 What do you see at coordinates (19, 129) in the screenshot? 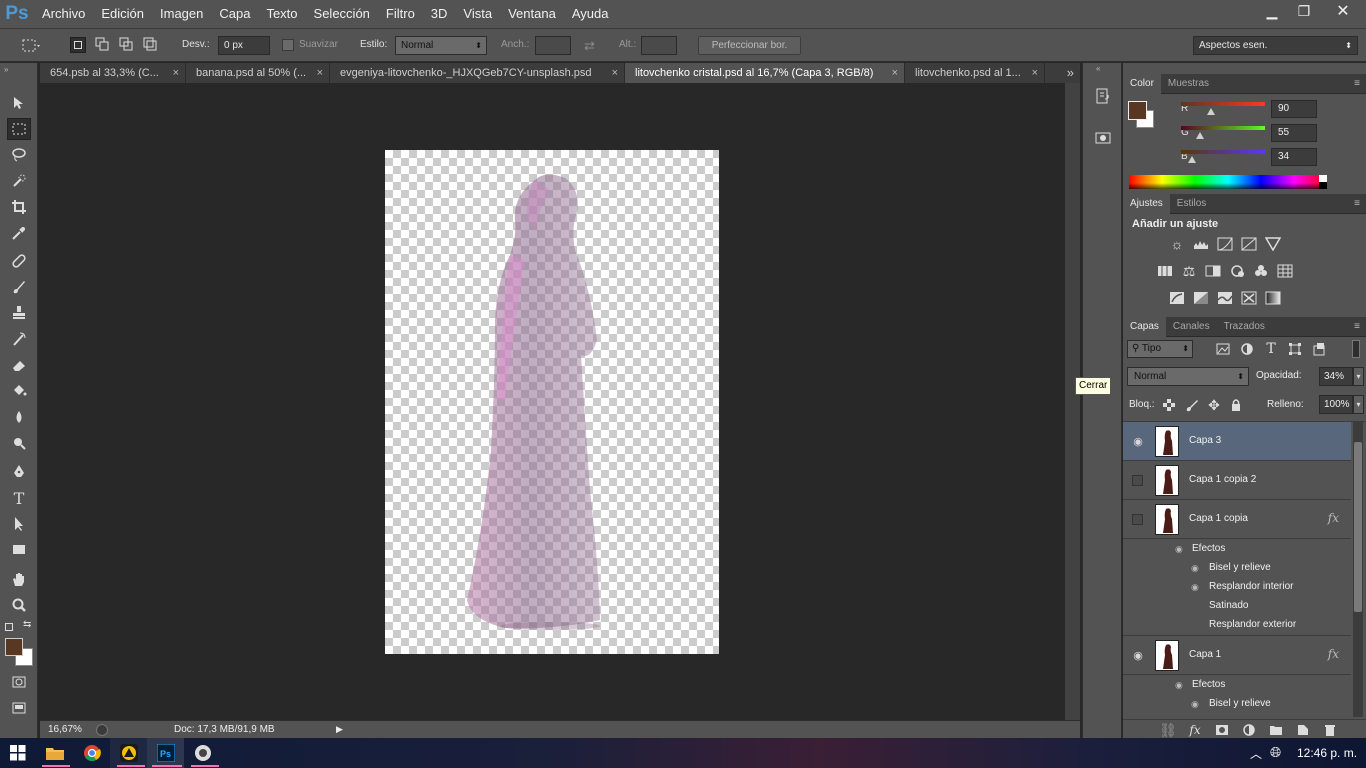
I see `rectangular-marquee-tool-icon` at bounding box center [19, 129].